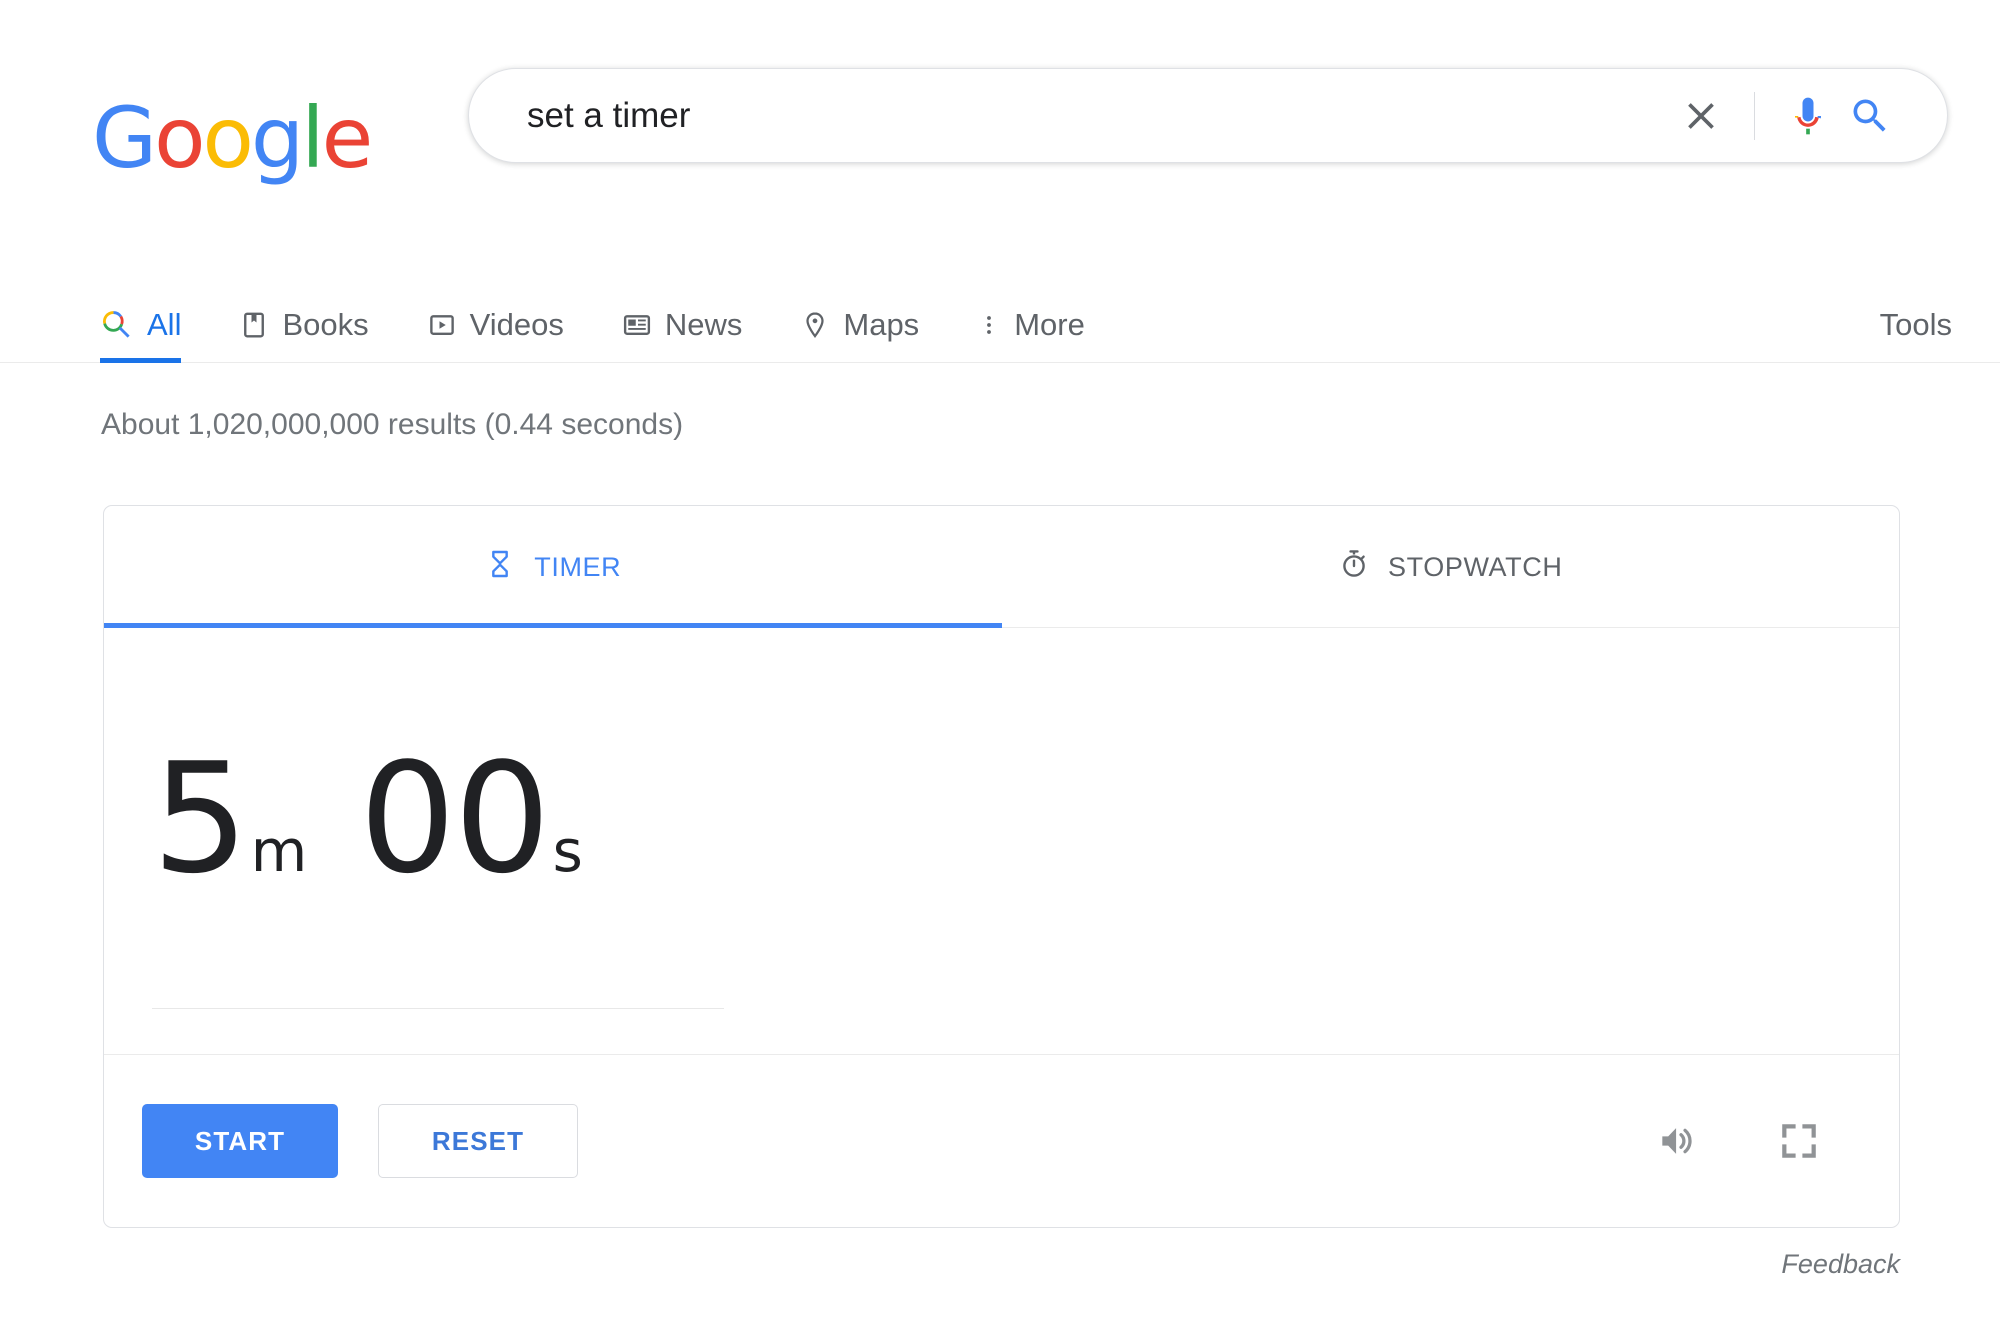  Describe the element at coordinates (312, 138) in the screenshot. I see `logo-letter-l: l` at that location.